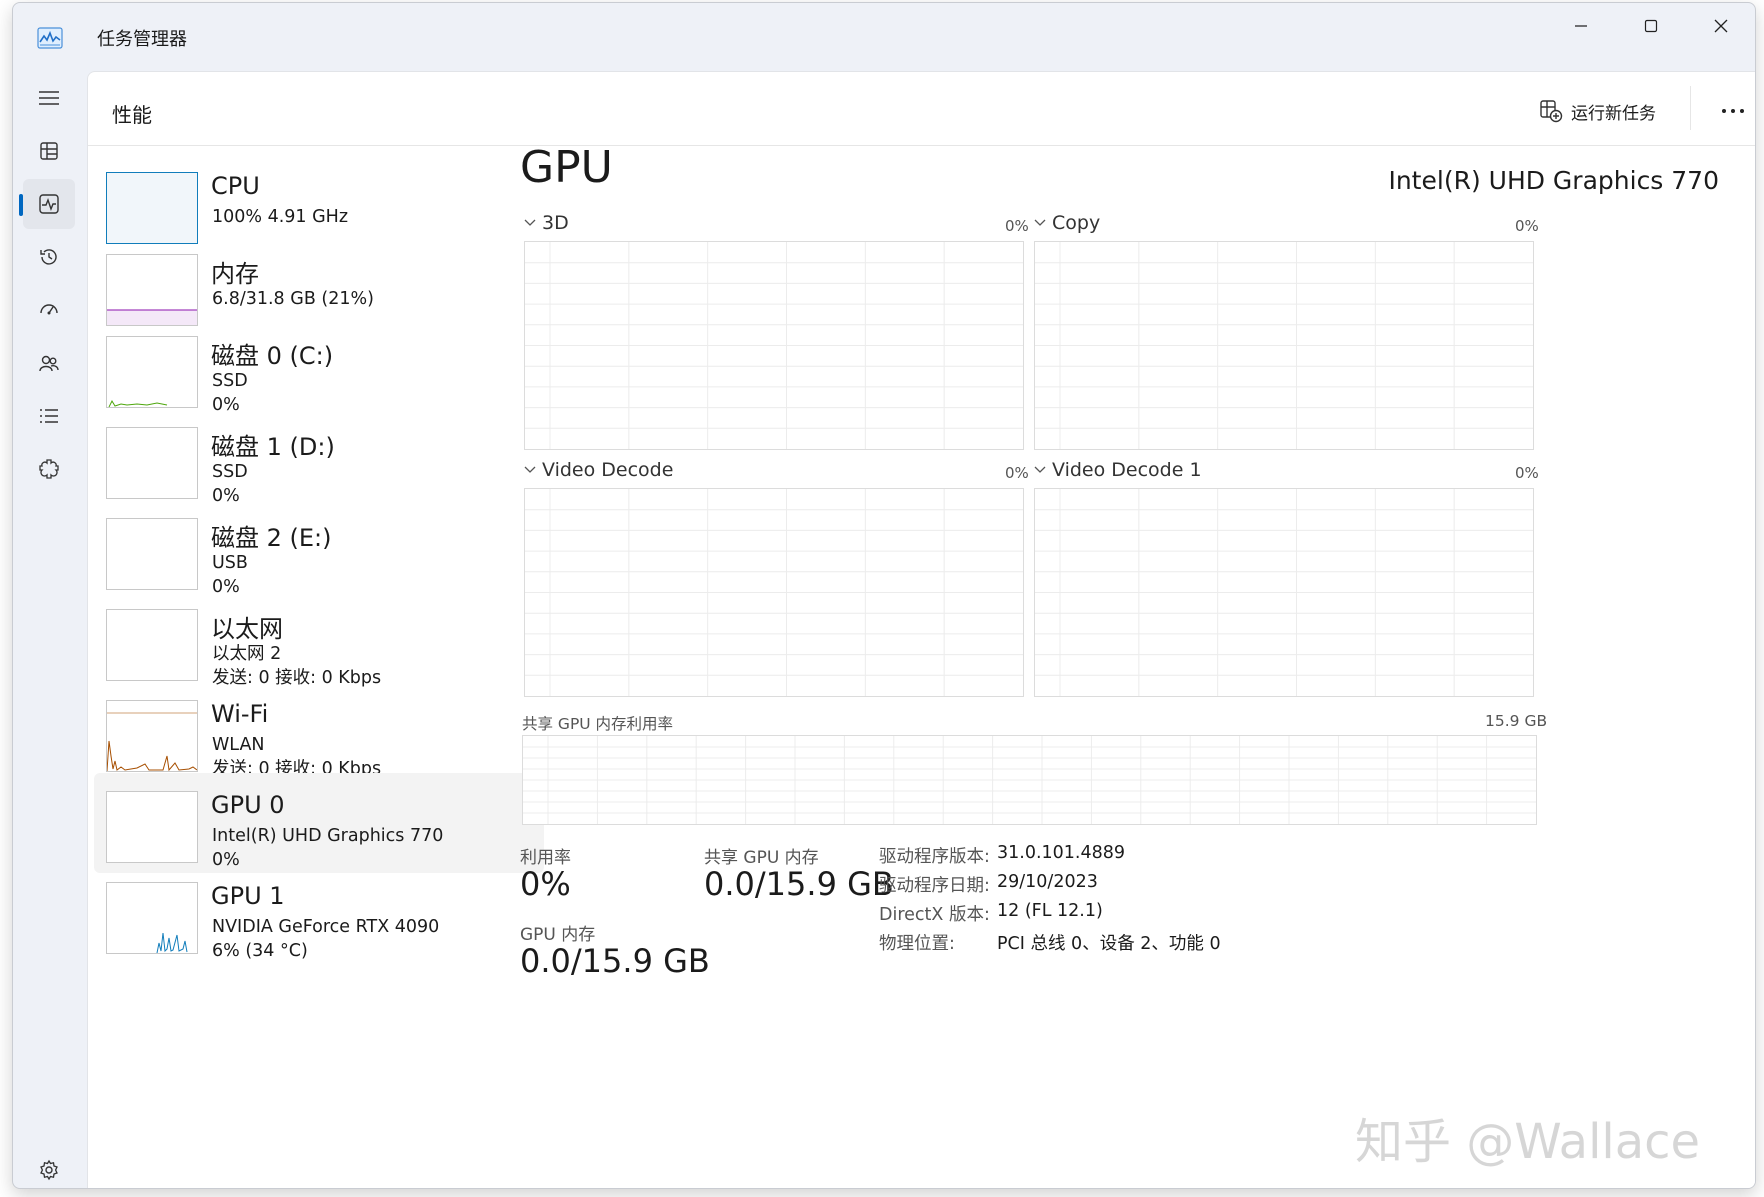 Image resolution: width=1764 pixels, height=1197 pixels. I want to click on nav-settings, so click(49, 1166).